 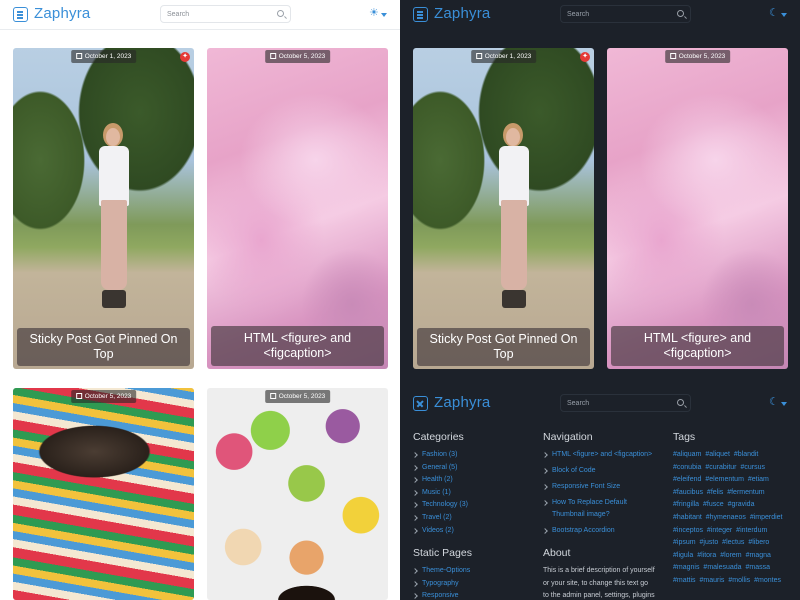 What do you see at coordinates (717, 454) in the screenshot?
I see `tag-link: #aliquet` at bounding box center [717, 454].